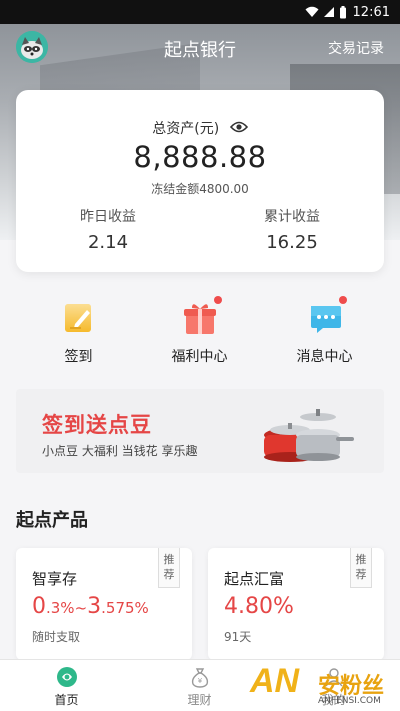 The image size is (400, 711). What do you see at coordinates (292, 242) in the screenshot?
I see `cumulative-income-value: 16.25` at bounding box center [292, 242].